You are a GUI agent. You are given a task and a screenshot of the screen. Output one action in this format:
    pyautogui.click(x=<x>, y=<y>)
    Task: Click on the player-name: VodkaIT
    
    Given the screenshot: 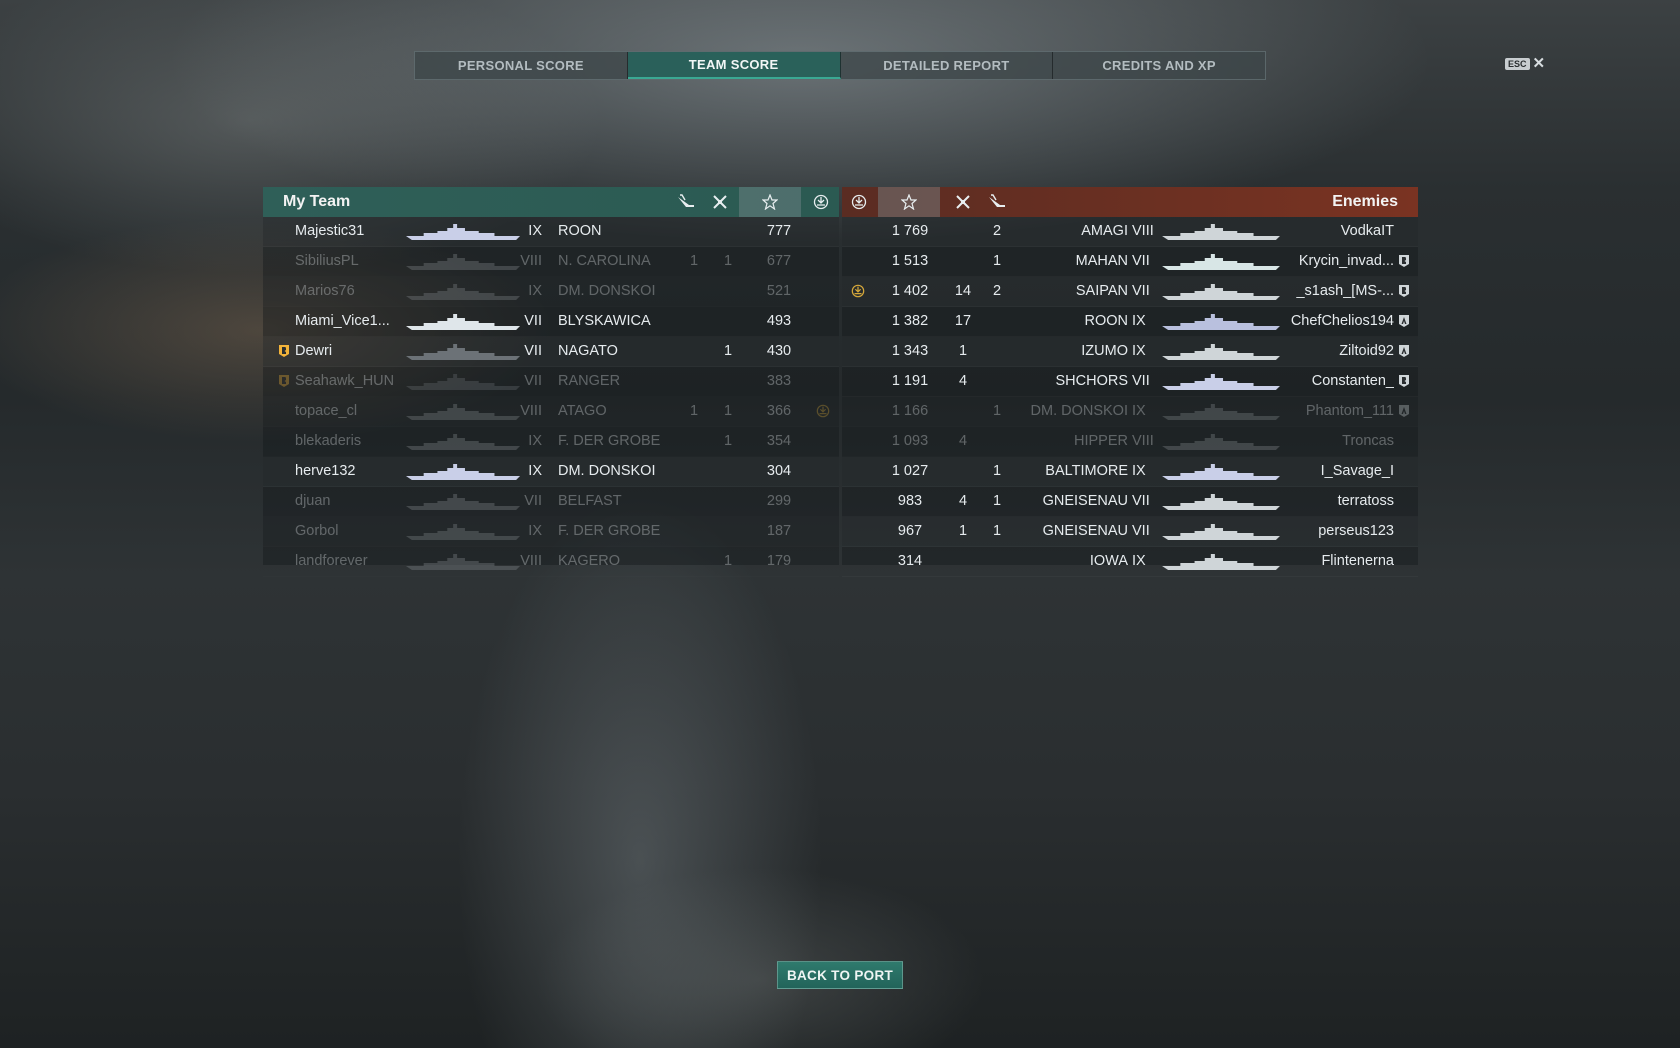 What is the action you would take?
    pyautogui.click(x=1332, y=231)
    